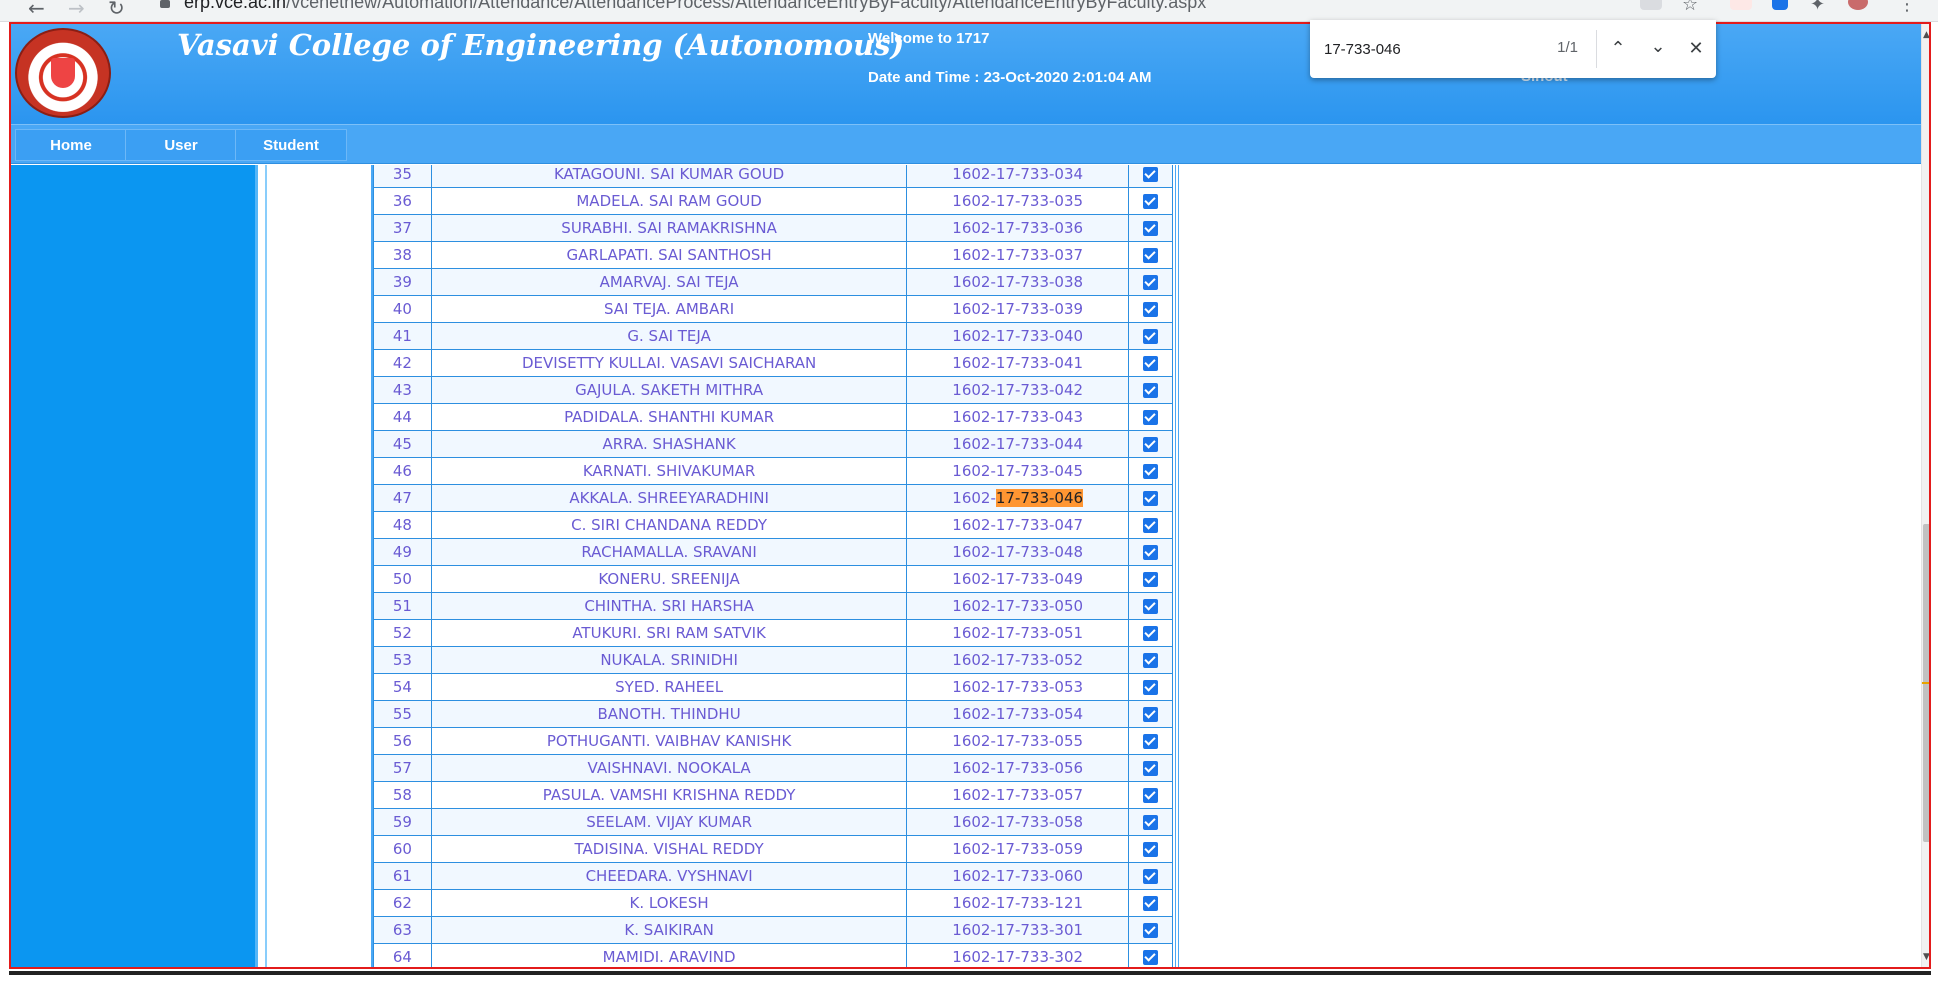  Describe the element at coordinates (402, 795) in the screenshot. I see `serial-number-cell: 58` at that location.